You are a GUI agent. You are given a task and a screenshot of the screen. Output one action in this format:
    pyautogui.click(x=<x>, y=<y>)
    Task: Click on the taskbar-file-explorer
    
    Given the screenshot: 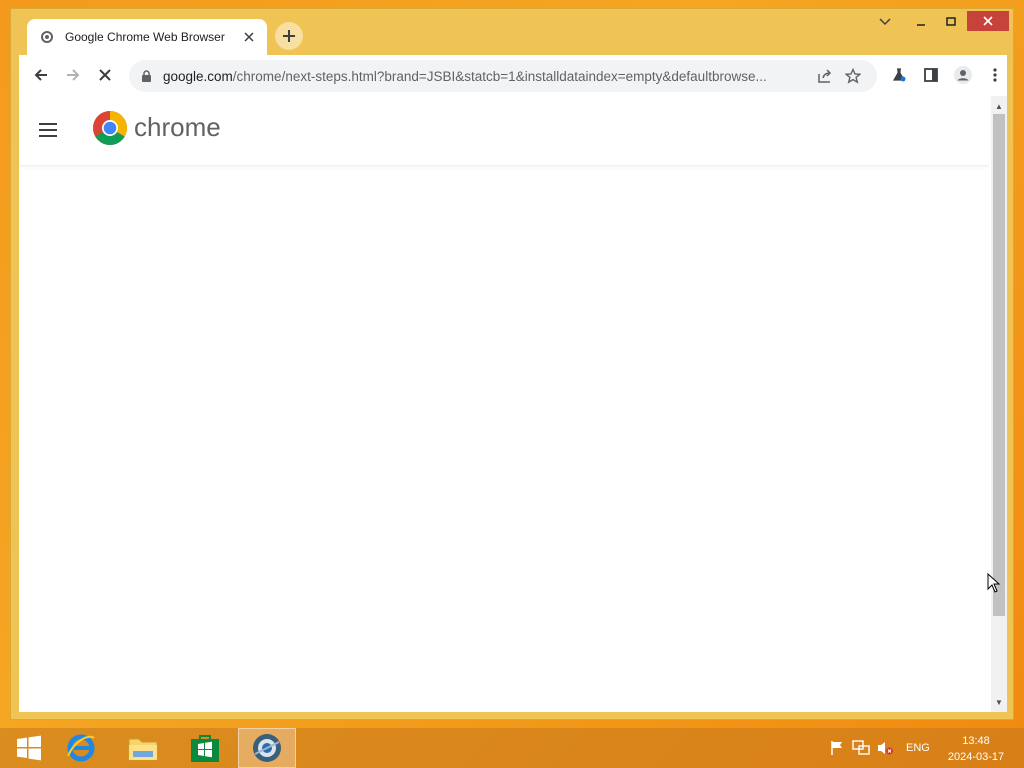 What is the action you would take?
    pyautogui.click(x=143, y=748)
    